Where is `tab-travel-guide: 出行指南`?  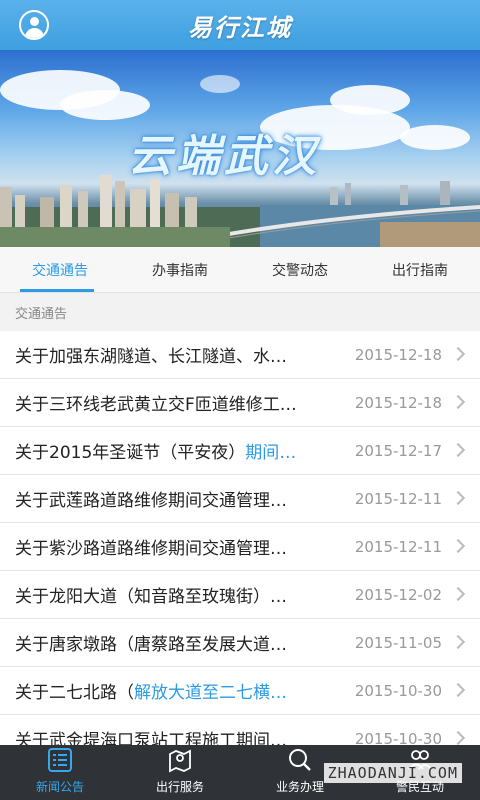
tab-travel-guide: 出行指南 is located at coordinates (420, 269).